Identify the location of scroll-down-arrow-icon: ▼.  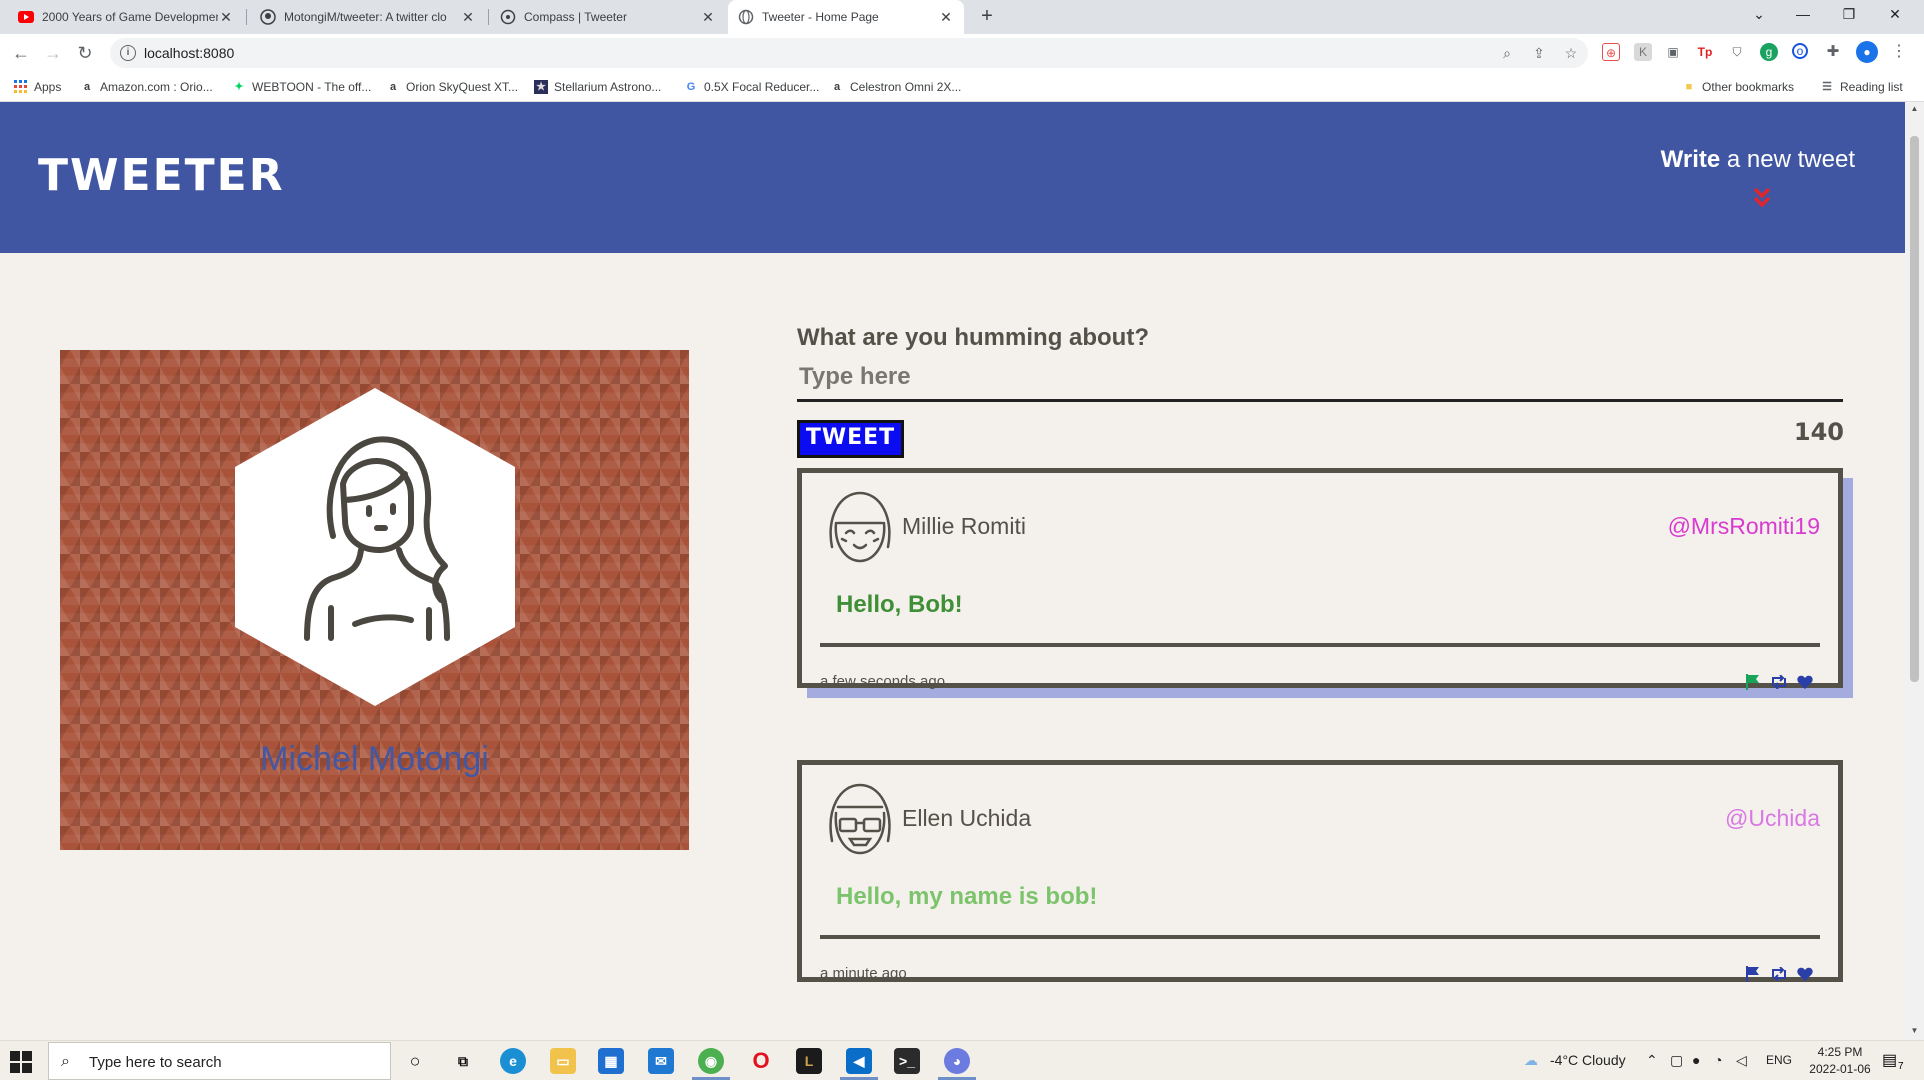
(1914, 1030).